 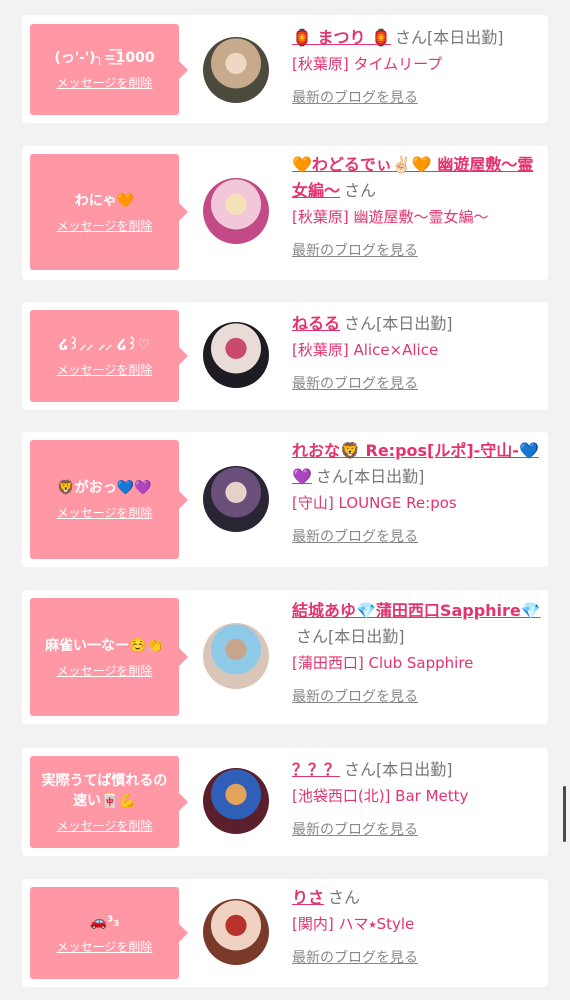 What do you see at coordinates (109, 212) in the screenshot?
I see `message-bubble: わにゃ🧡 メッセージを削除` at bounding box center [109, 212].